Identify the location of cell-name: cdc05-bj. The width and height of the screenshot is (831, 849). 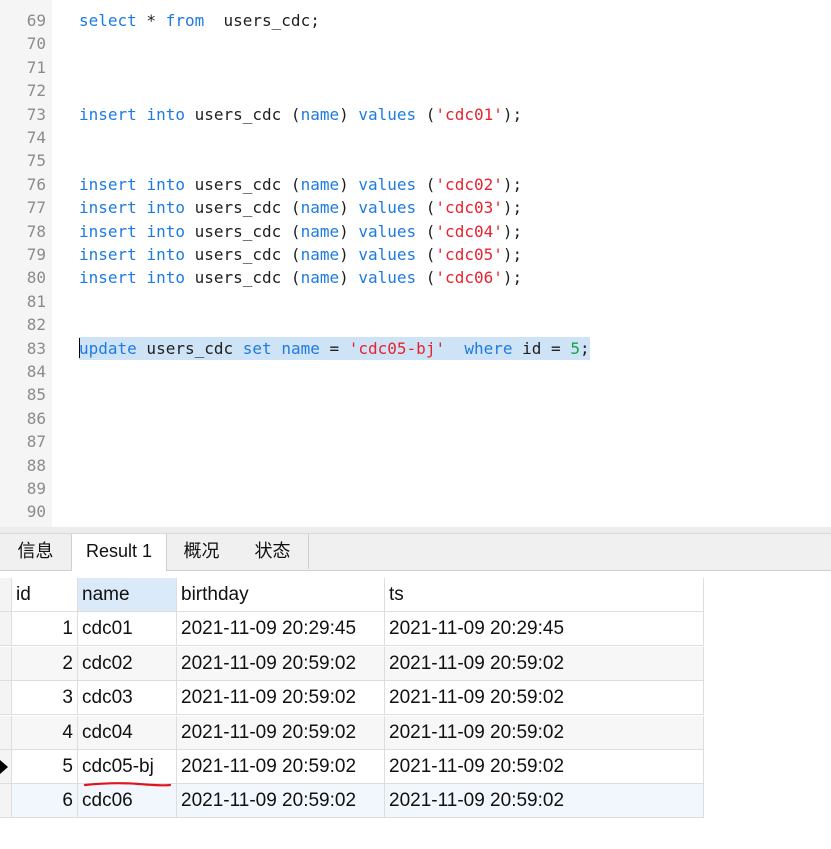
(127, 767).